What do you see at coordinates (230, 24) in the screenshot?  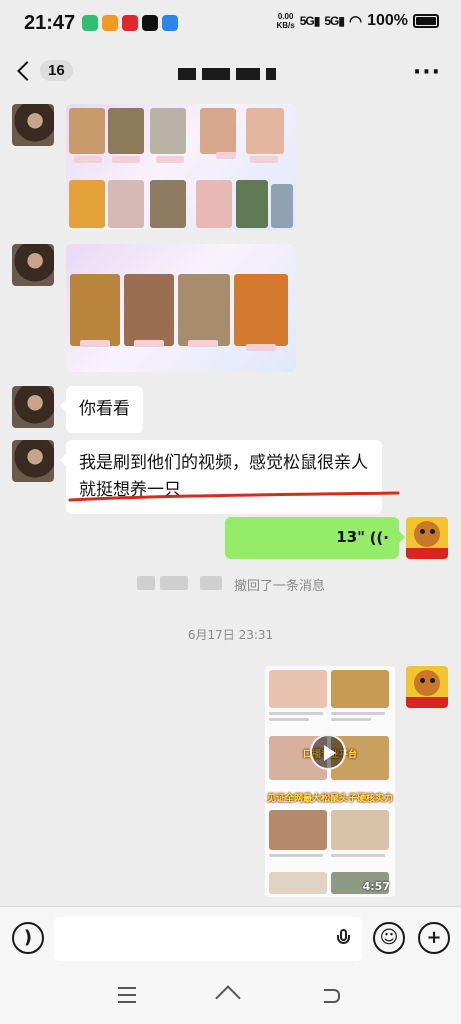 I see `status-bar: 21:47 0.00 KB/s 5G▮ 5G▮ ◠ 100%` at bounding box center [230, 24].